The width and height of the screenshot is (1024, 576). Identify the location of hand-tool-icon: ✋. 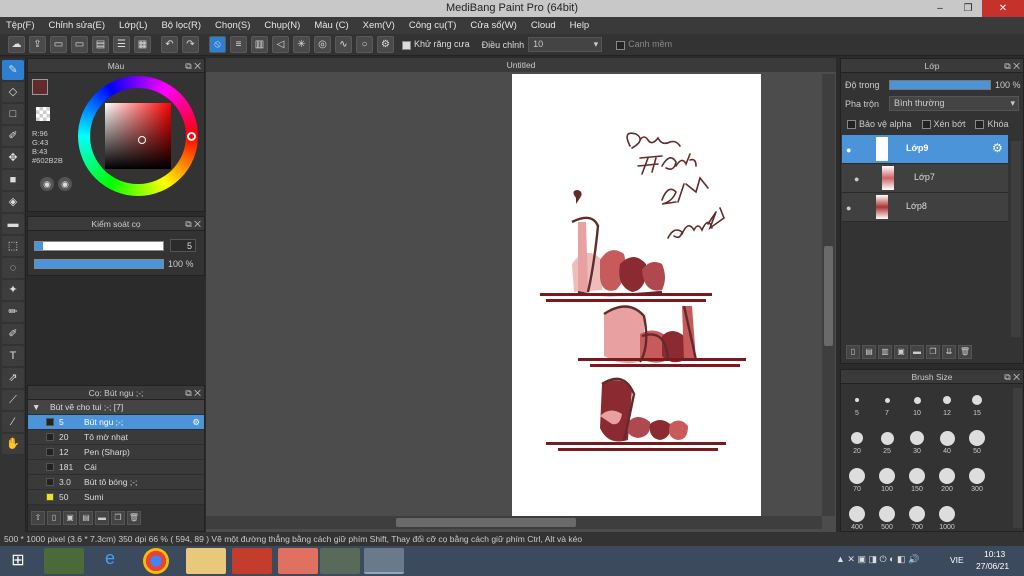
(13, 444).